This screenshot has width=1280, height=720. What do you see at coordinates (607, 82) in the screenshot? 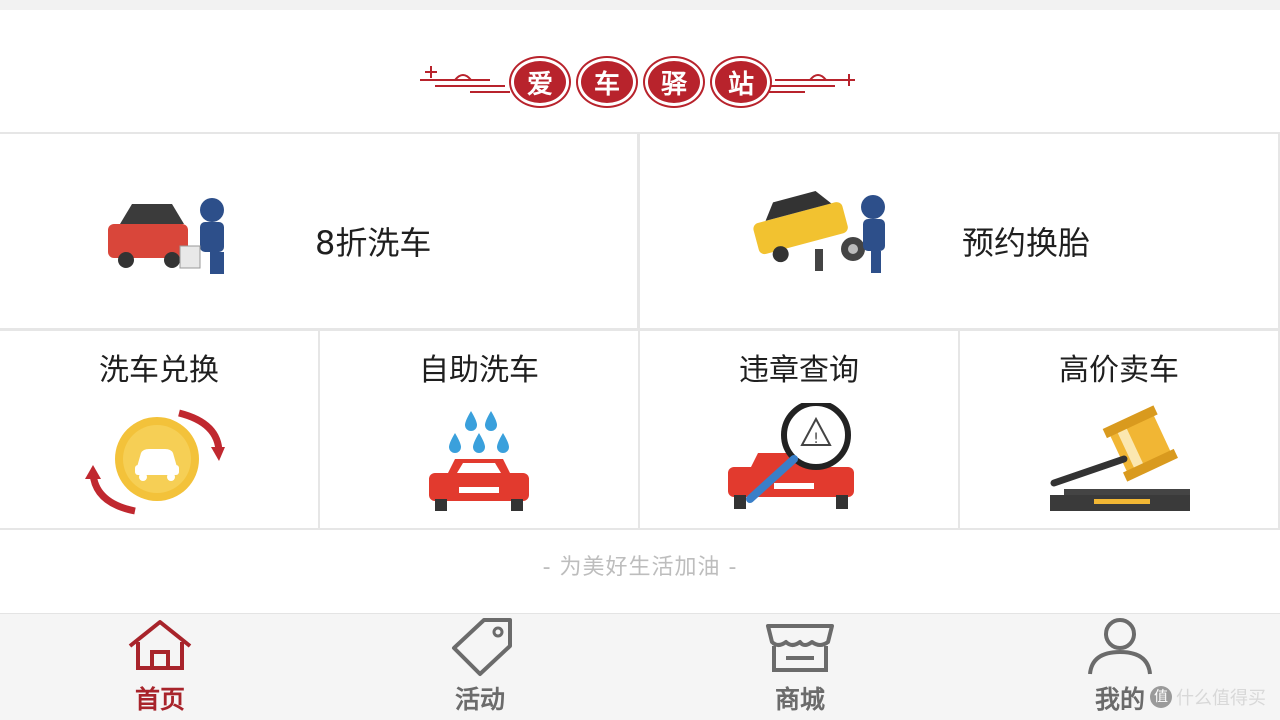
I see `banner-seal: 车` at bounding box center [607, 82].